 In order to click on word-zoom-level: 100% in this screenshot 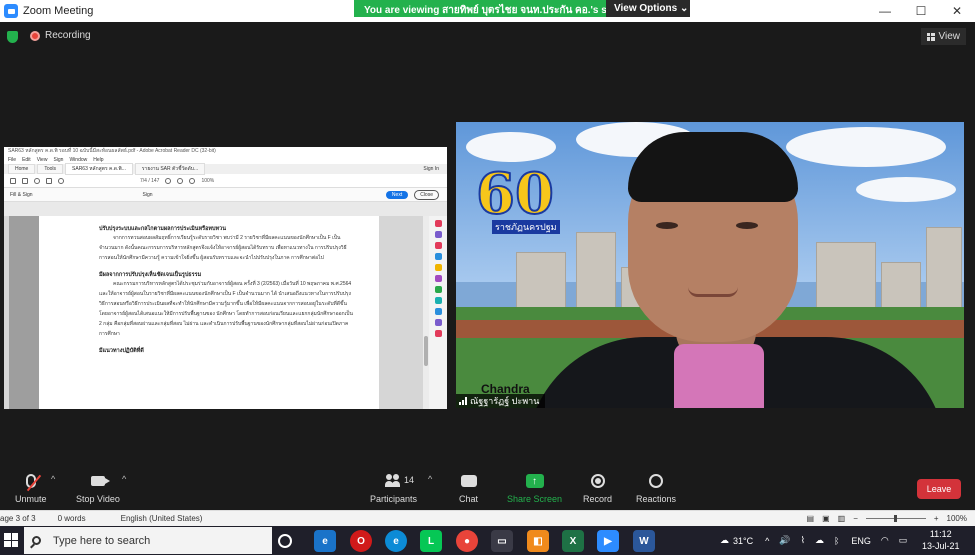, I will do `click(957, 518)`.